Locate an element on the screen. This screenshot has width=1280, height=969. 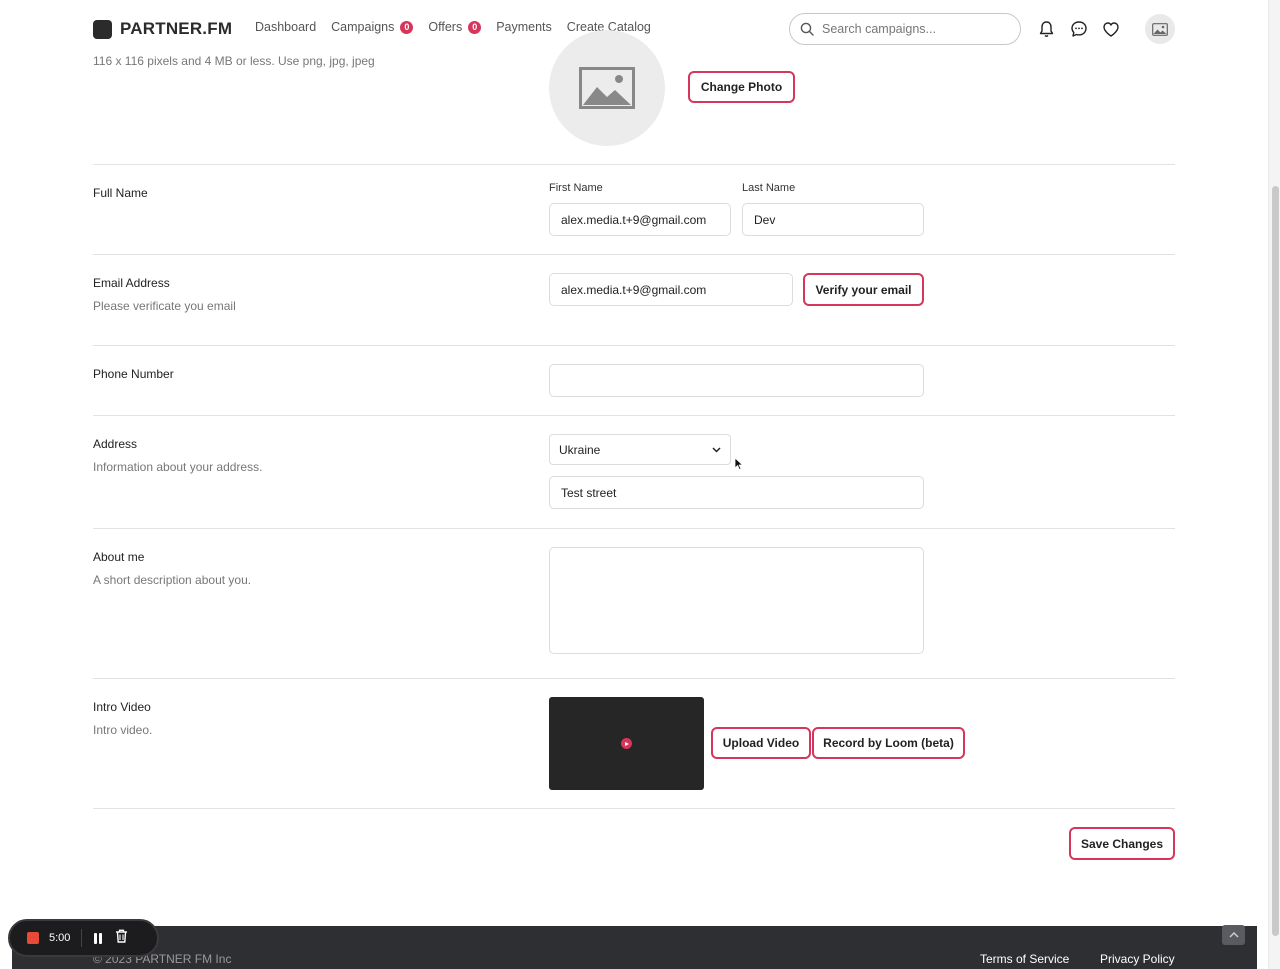
offers-count-badge: 0 is located at coordinates (475, 27).